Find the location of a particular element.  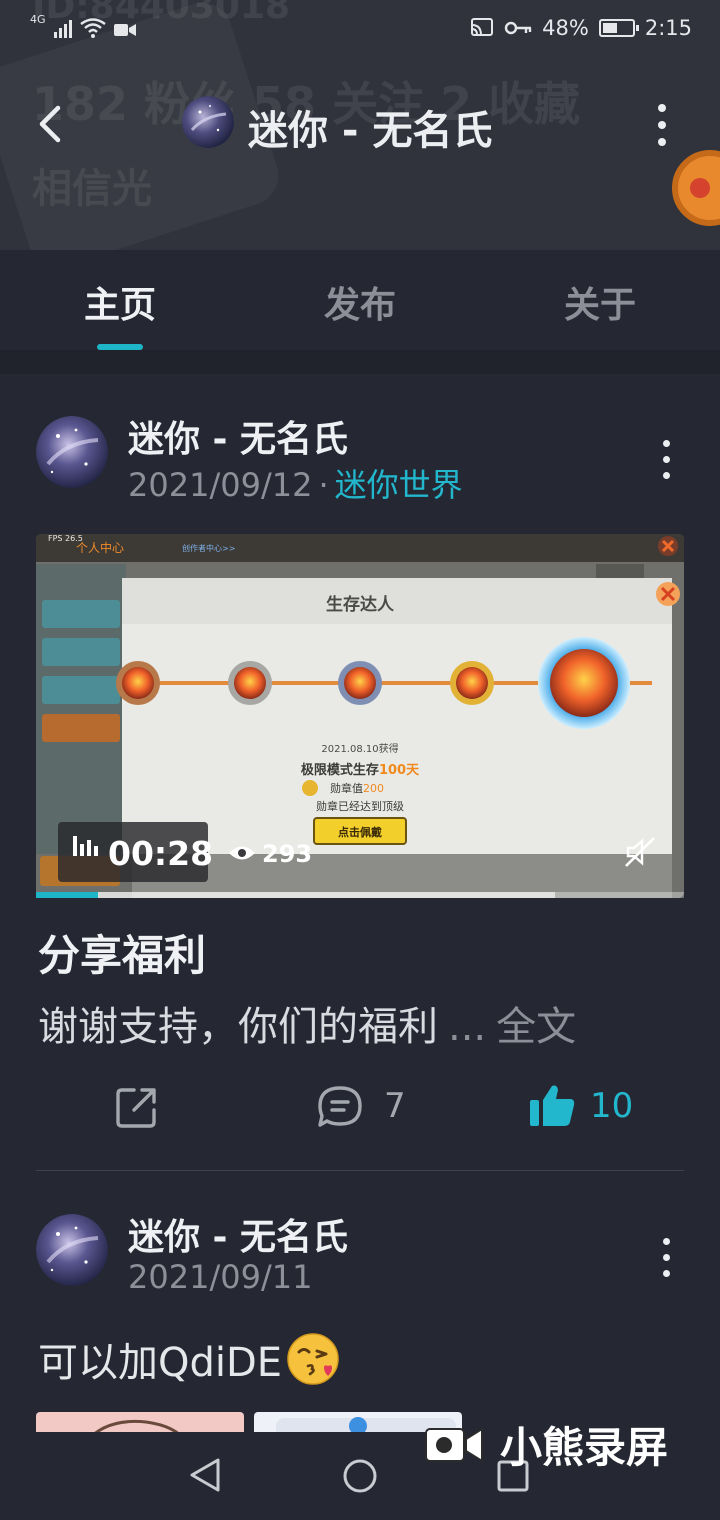

header-avatar is located at coordinates (208, 122).